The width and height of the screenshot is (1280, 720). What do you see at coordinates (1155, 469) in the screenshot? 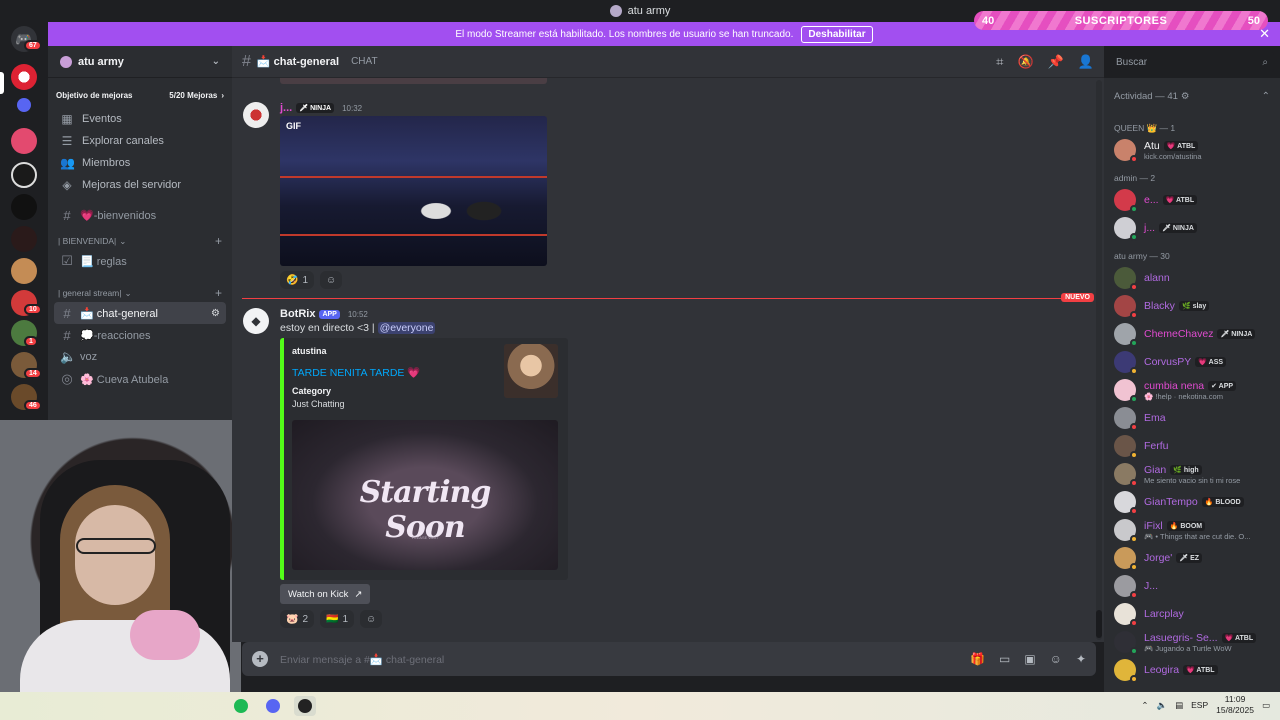
I see `member-name: Gian` at bounding box center [1155, 469].